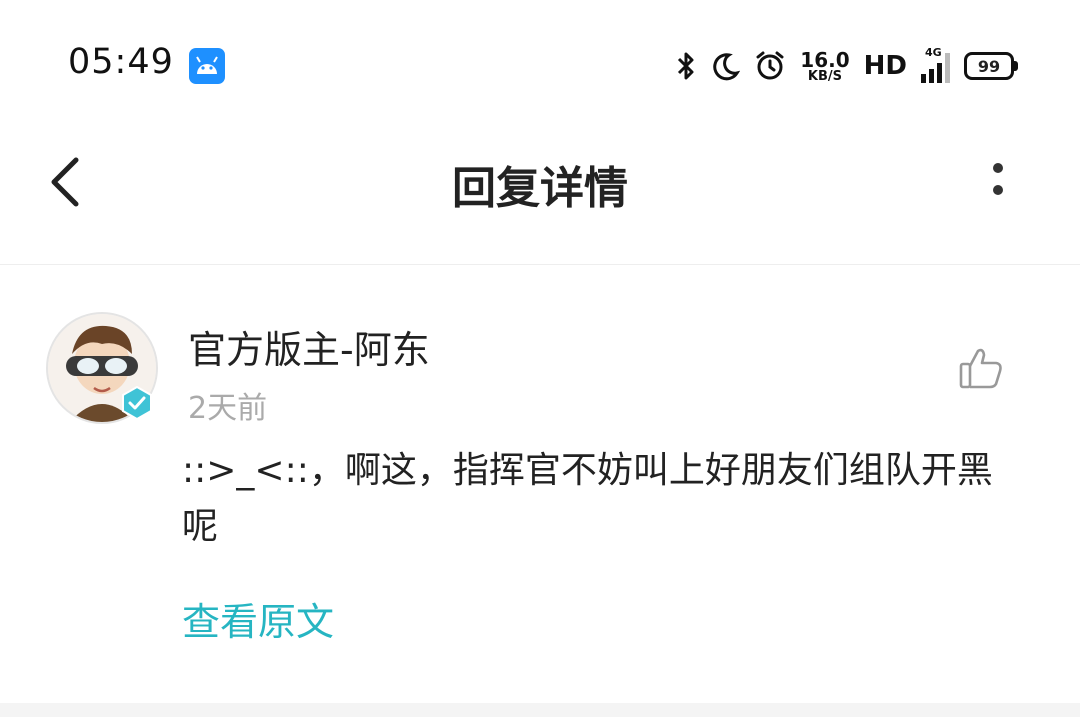  Describe the element at coordinates (258, 618) in the screenshot. I see `view-original-link: 查看原文` at that location.